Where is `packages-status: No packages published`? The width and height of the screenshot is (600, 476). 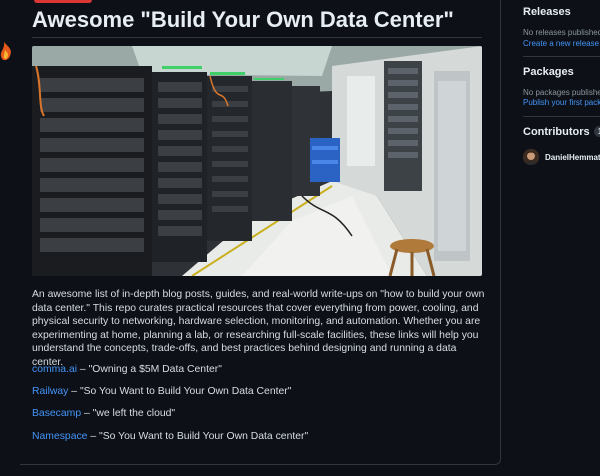
packages-status: No packages published is located at coordinates (561, 92).